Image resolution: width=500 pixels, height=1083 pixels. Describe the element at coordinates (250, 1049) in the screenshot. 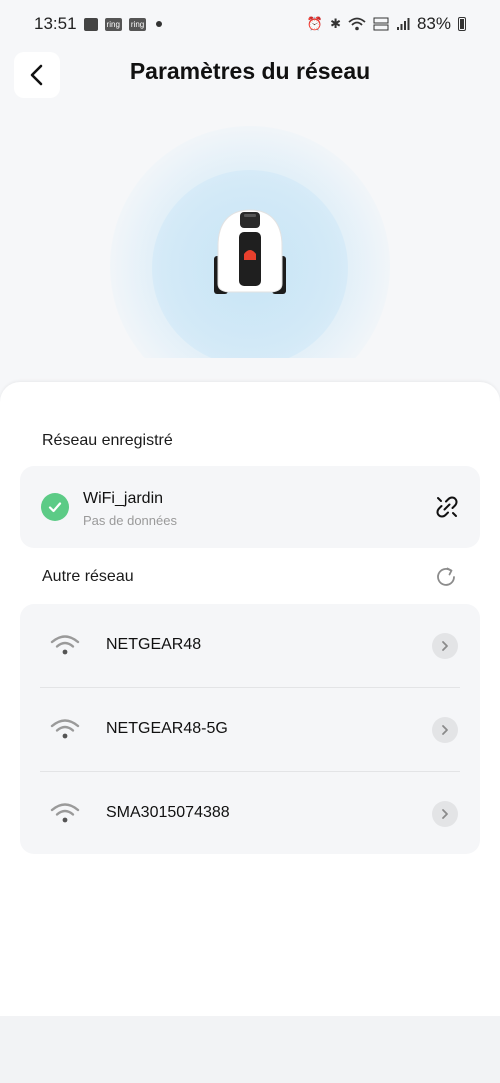

I see `navigation-bar-area` at that location.